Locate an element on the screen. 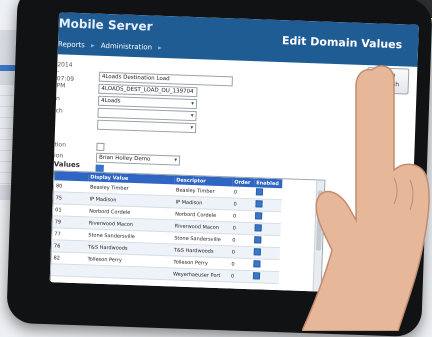 Image resolution: width=432 pixels, height=337 pixels. page-title: Edit Domain Values is located at coordinates (342, 42).